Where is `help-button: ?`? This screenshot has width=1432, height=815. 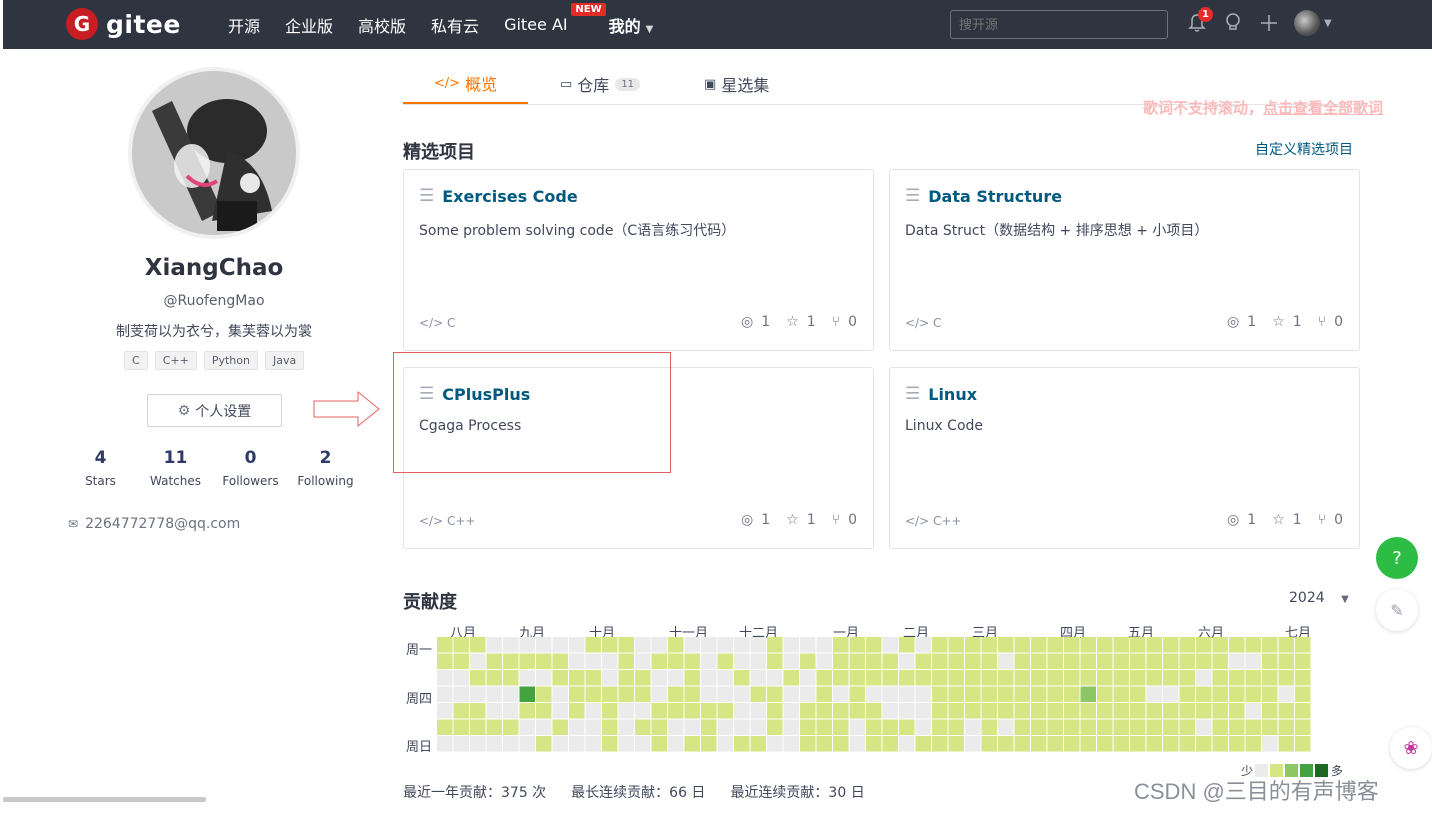 help-button: ? is located at coordinates (1397, 558).